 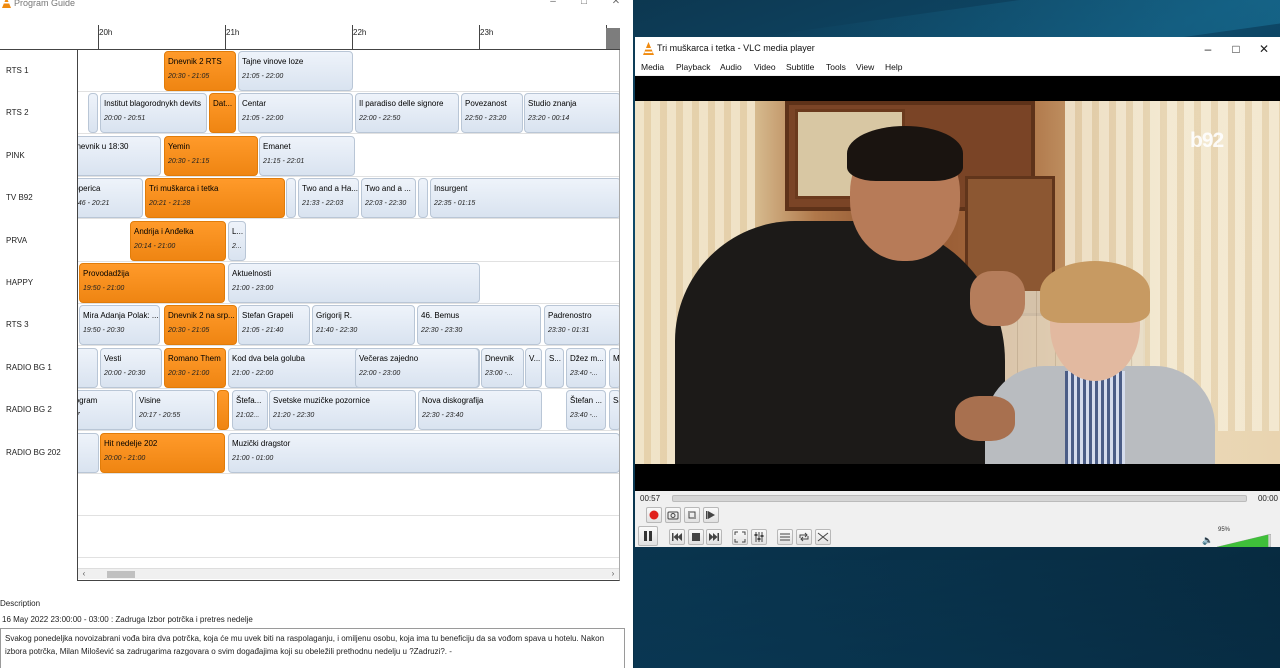 What do you see at coordinates (119, 156) in the screenshot?
I see `program-block: dnevnik u 18:300` at bounding box center [119, 156].